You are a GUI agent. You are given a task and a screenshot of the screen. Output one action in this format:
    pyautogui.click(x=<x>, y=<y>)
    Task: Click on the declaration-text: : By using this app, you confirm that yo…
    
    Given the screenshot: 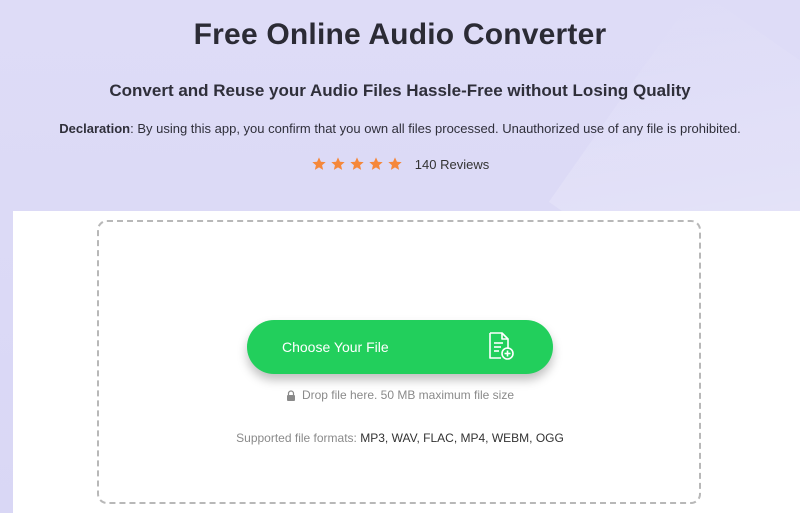 What is the action you would take?
    pyautogui.click(x=435, y=128)
    